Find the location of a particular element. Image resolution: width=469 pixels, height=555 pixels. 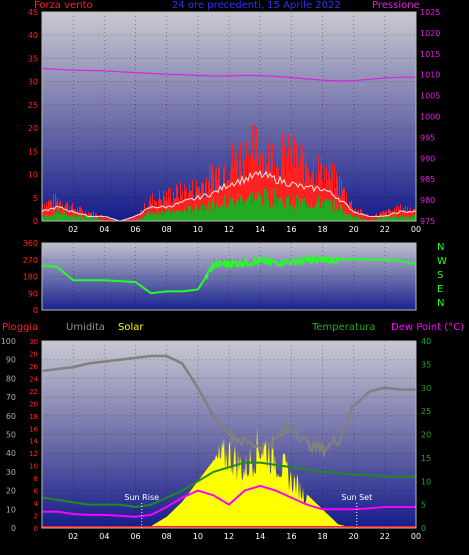

pressure-y-tick-label: 980 is located at coordinates (427, 200).